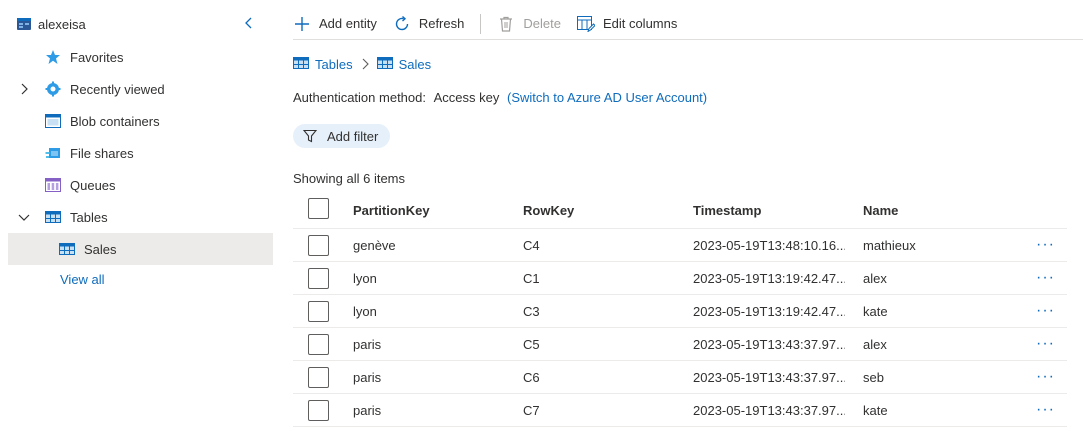 This screenshot has height=436, width=1083. What do you see at coordinates (318, 208) in the screenshot?
I see `select-all-checkbox` at bounding box center [318, 208].